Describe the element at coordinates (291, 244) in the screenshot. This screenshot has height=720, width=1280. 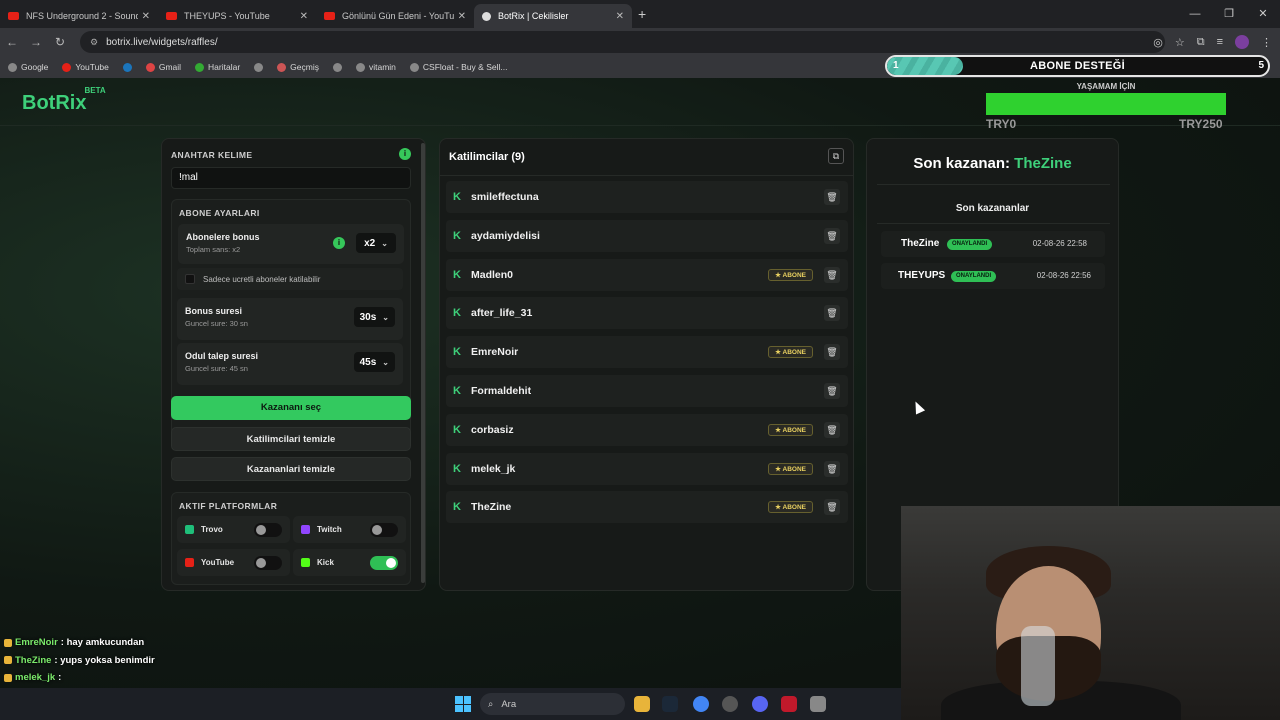
I see `bonus-row: Abonelere bonus Toplam sans: x2 i x2 ⌄` at that location.